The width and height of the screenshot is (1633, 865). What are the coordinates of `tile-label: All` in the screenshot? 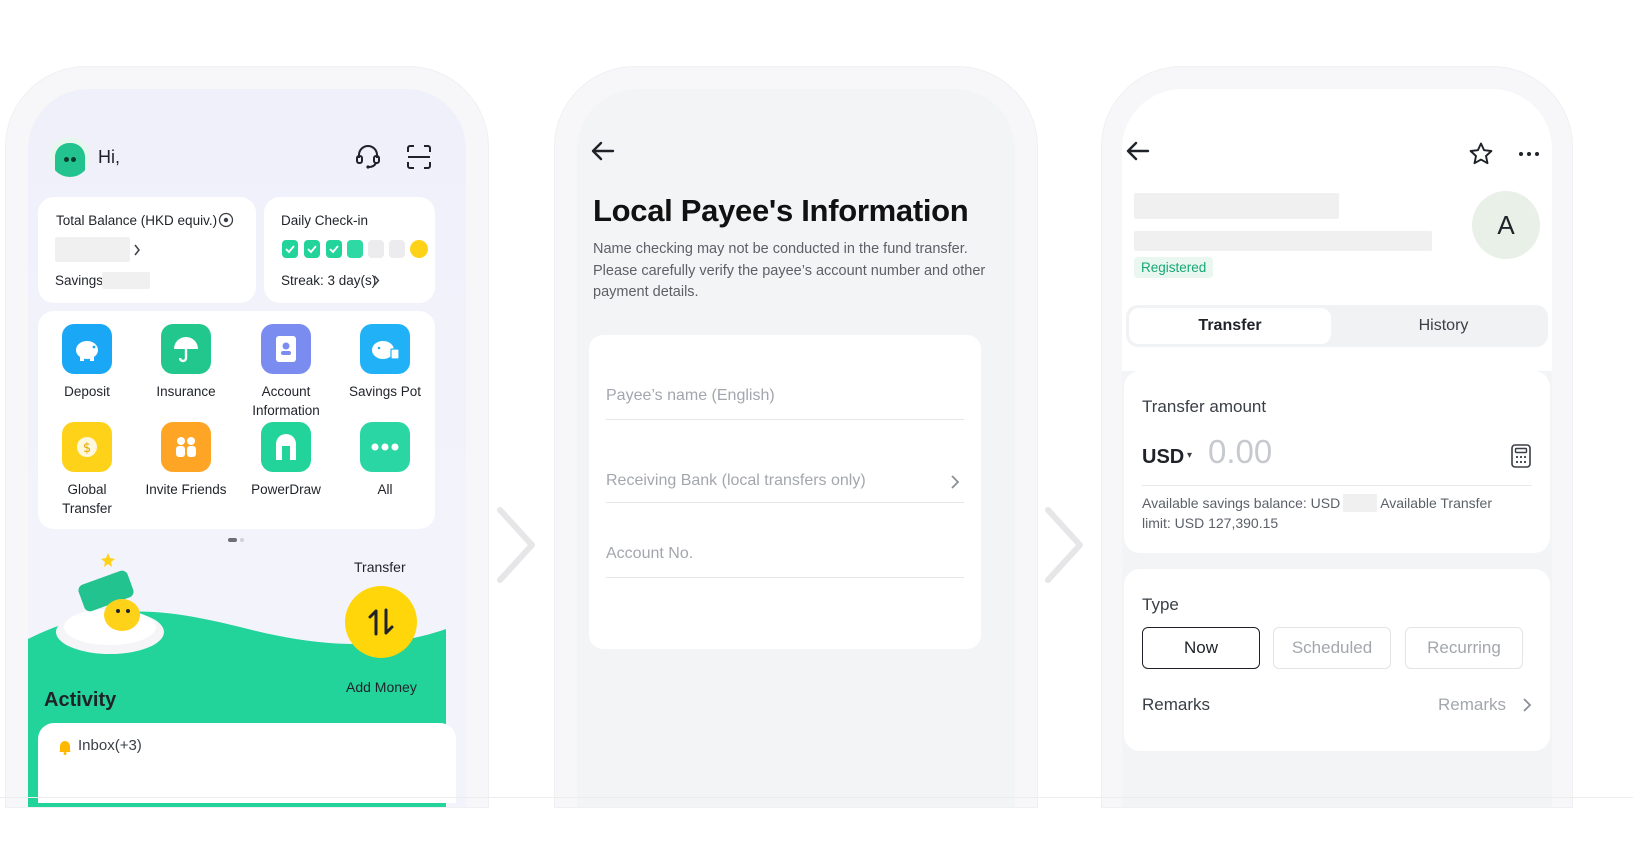 It's located at (385, 489).